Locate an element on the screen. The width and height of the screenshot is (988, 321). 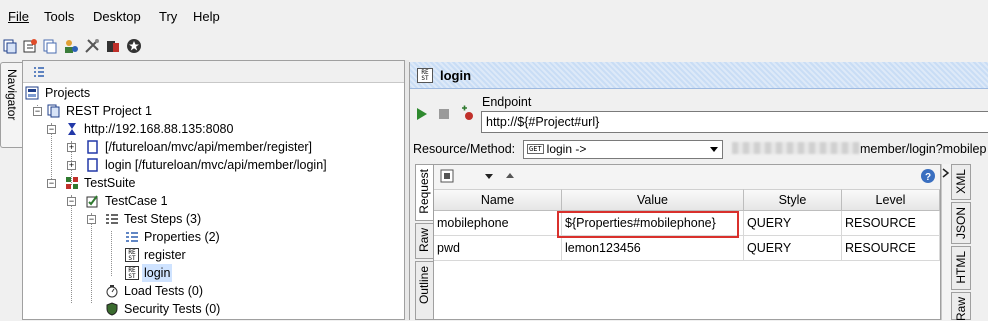
vertical-scrollbar is located at coordinates (946, 242).